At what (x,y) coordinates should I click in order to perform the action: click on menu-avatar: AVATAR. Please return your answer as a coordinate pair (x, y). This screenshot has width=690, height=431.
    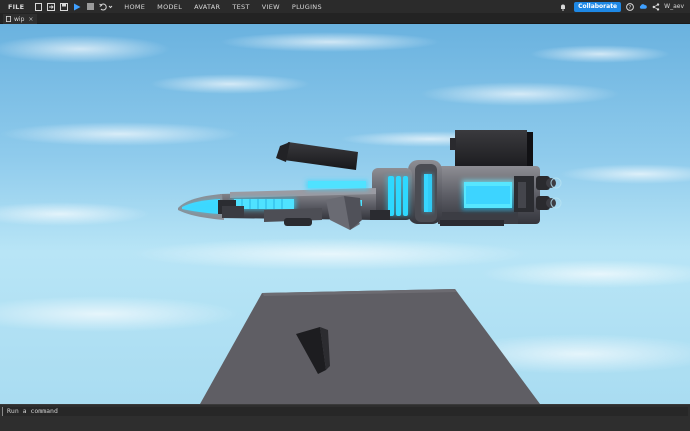
    Looking at the image, I should click on (207, 7).